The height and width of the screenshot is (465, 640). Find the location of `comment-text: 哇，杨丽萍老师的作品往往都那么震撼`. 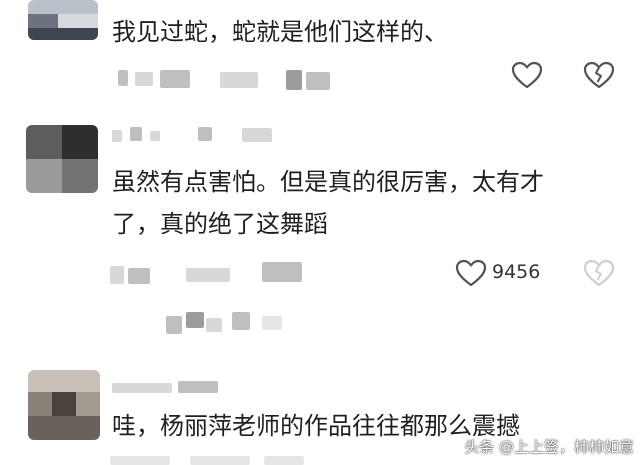

comment-text: 哇，杨丽萍老师的作品往往都那么震撼 is located at coordinates (316, 426).